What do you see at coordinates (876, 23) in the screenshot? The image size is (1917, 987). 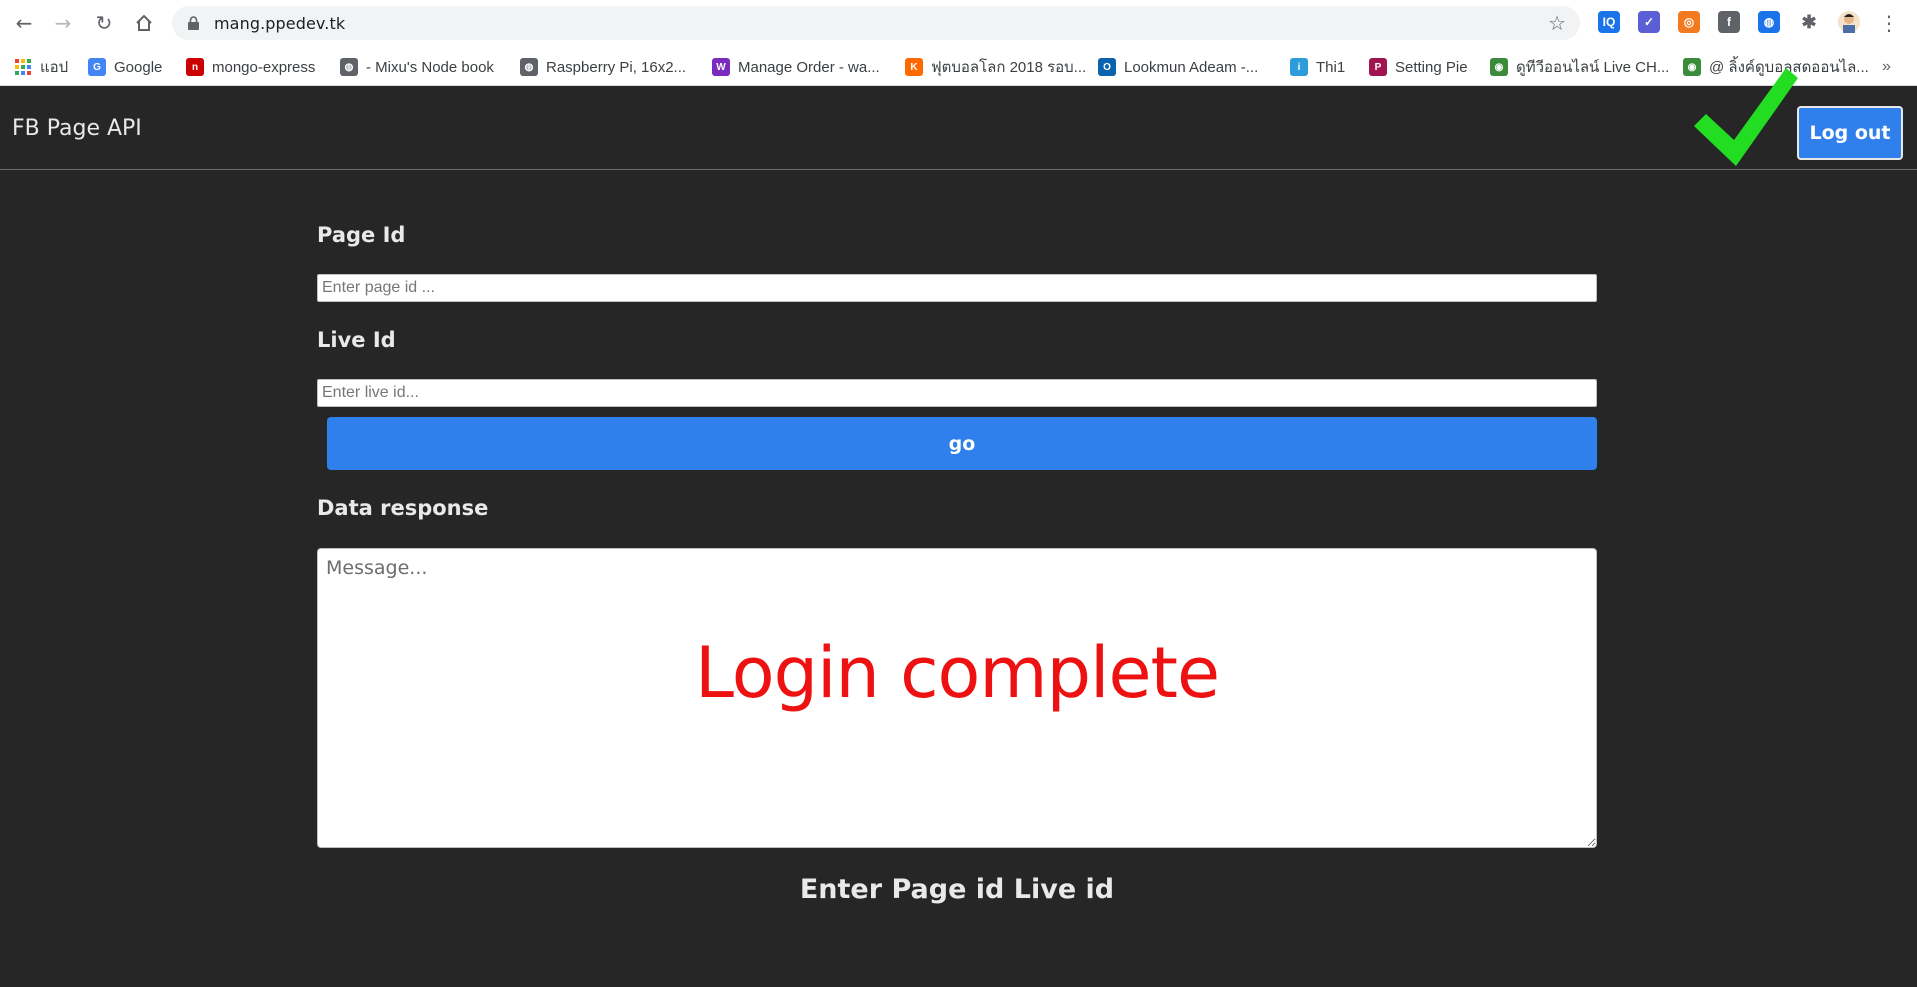 I see `address-bar: mang.ppedev.tk ☆` at bounding box center [876, 23].